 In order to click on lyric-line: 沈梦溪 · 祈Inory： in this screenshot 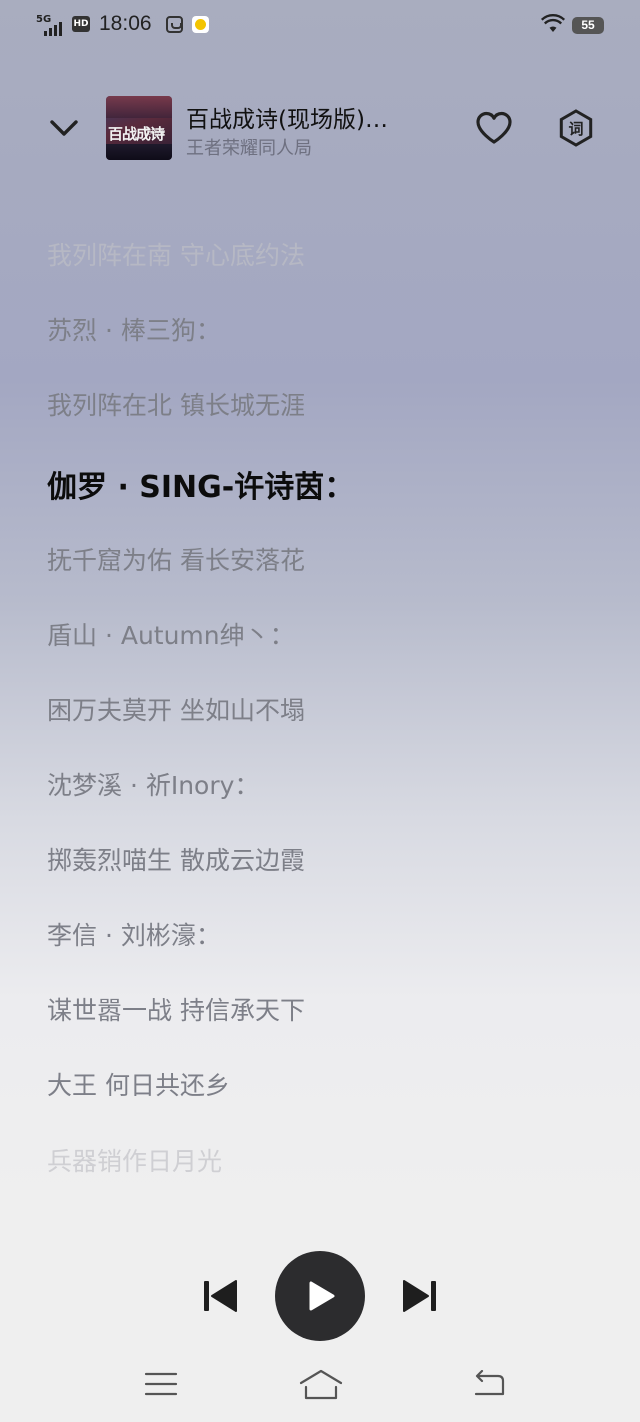, I will do `click(153, 784)`.